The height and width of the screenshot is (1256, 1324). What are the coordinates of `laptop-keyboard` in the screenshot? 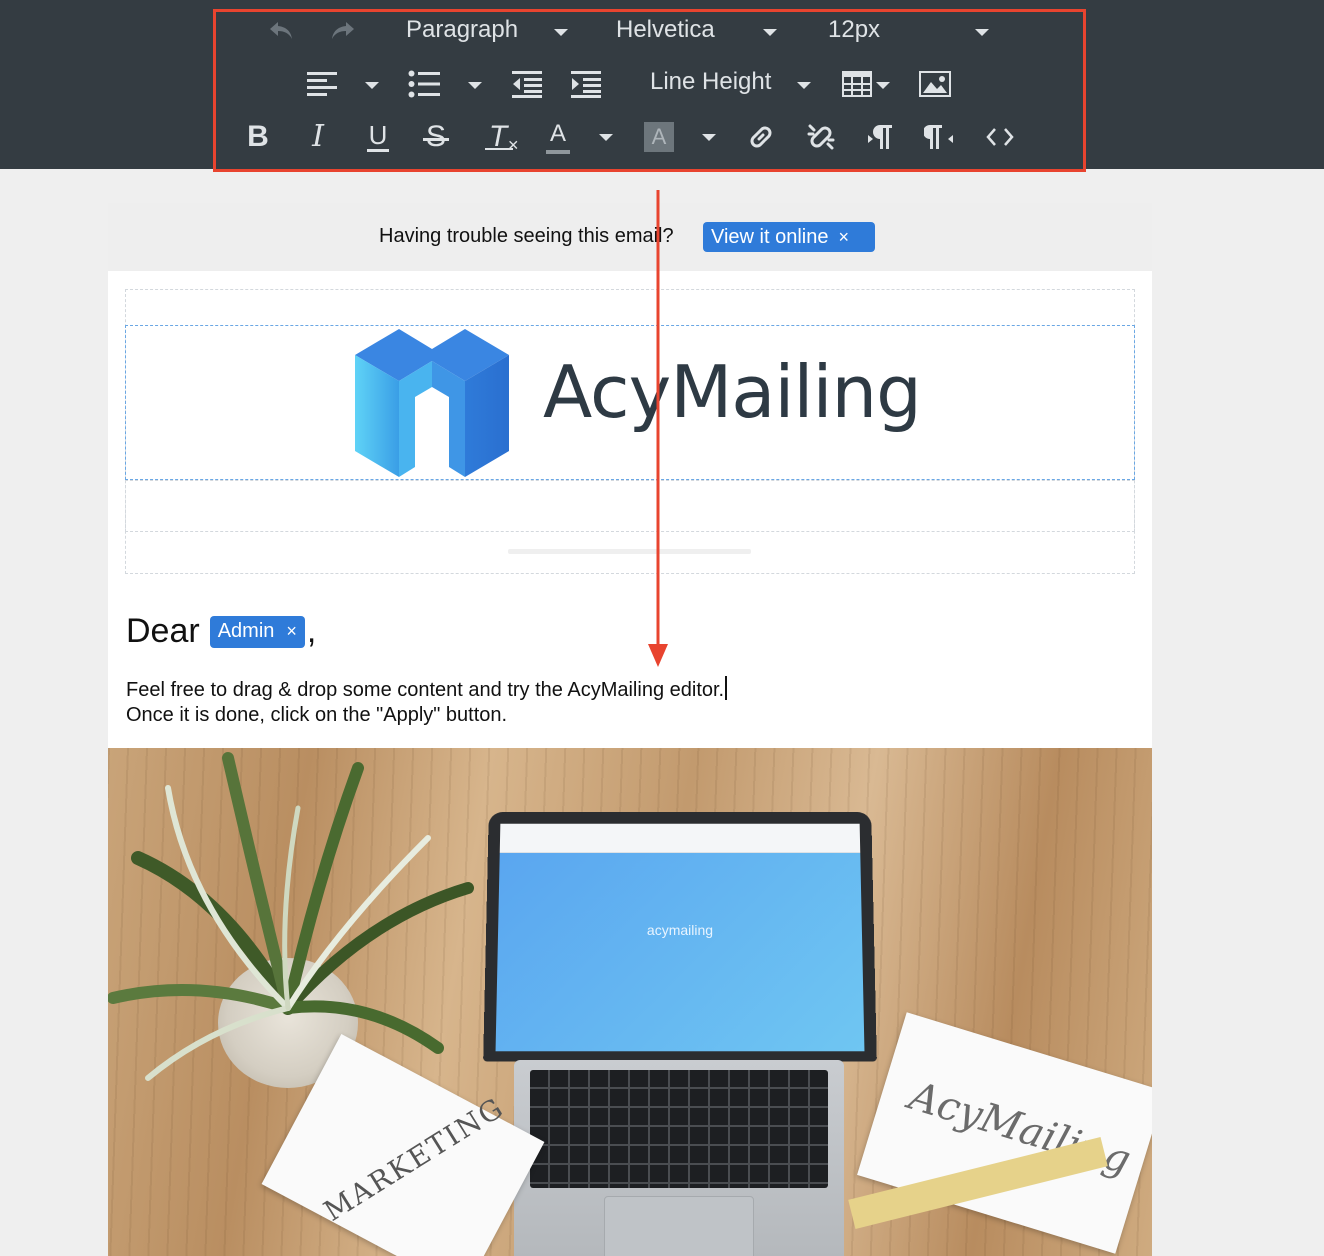 It's located at (679, 1129).